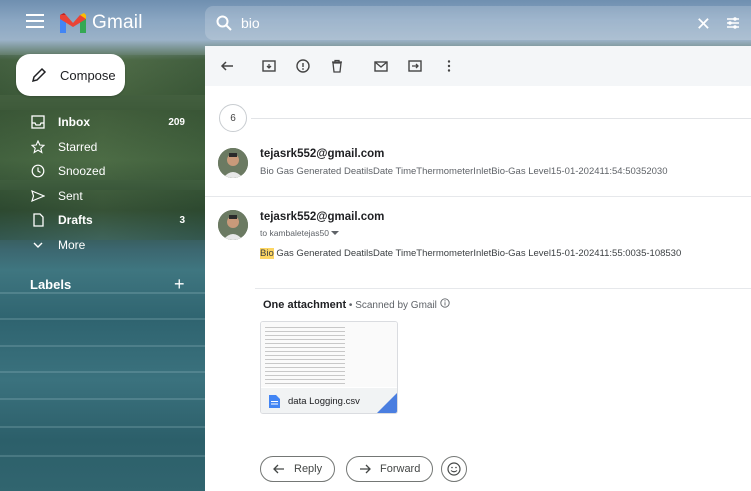 This screenshot has height=491, width=751. Describe the element at coordinates (102, 220) in the screenshot. I see `sidebar-item-drafts: Drafts 3` at that location.